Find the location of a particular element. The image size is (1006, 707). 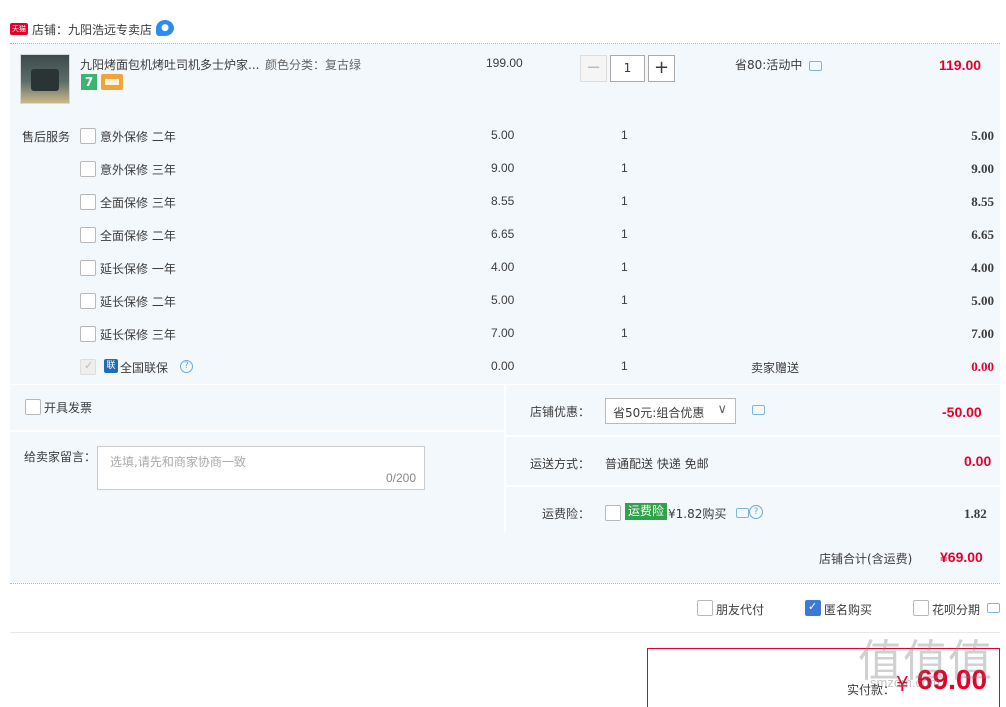

promotion-text: 省80:活动中 is located at coordinates (769, 65).